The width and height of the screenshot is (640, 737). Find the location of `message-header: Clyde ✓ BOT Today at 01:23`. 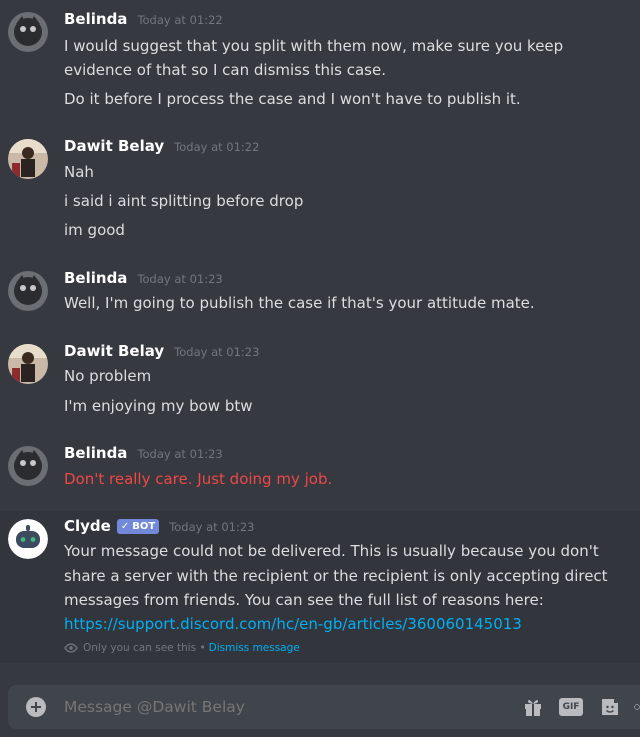

message-header: Clyde ✓ BOT Today at 01:23 is located at coordinates (159, 528).